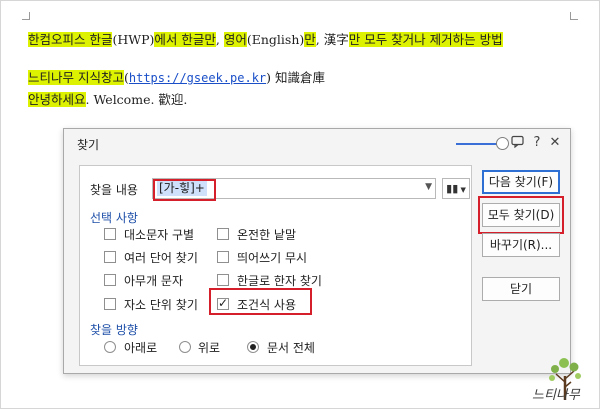  I want to click on highlight-text: 영어, so click(235, 39).